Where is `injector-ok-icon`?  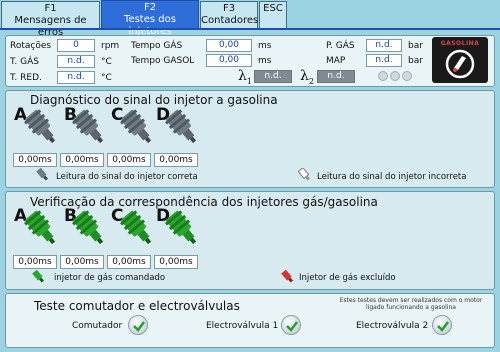
injector-ok-icon is located at coordinates (42, 174).